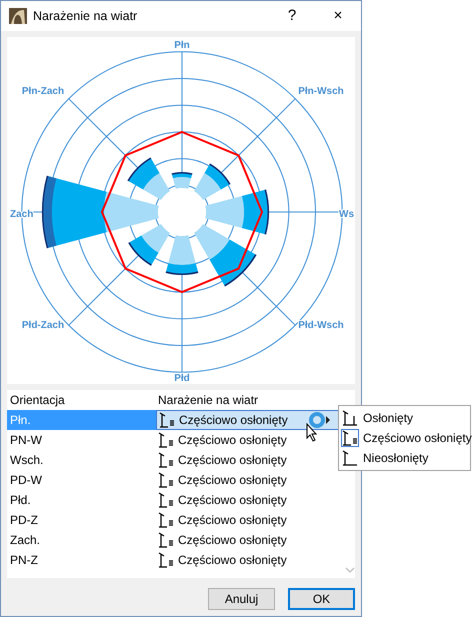 This screenshot has width=472, height=617. What do you see at coordinates (18, 16) in the screenshot?
I see `app-icon` at bounding box center [18, 16].